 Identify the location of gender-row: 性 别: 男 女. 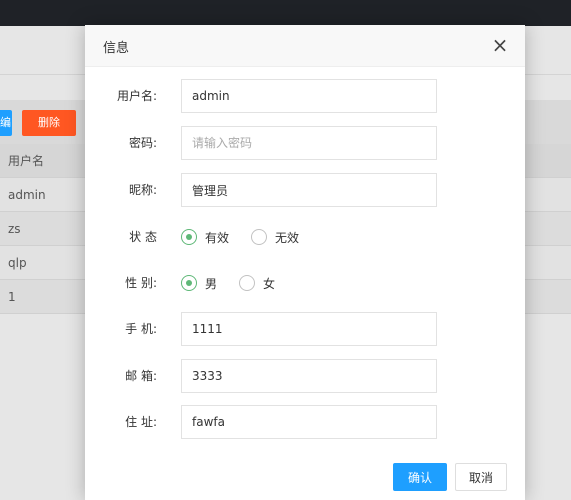
(305, 283).